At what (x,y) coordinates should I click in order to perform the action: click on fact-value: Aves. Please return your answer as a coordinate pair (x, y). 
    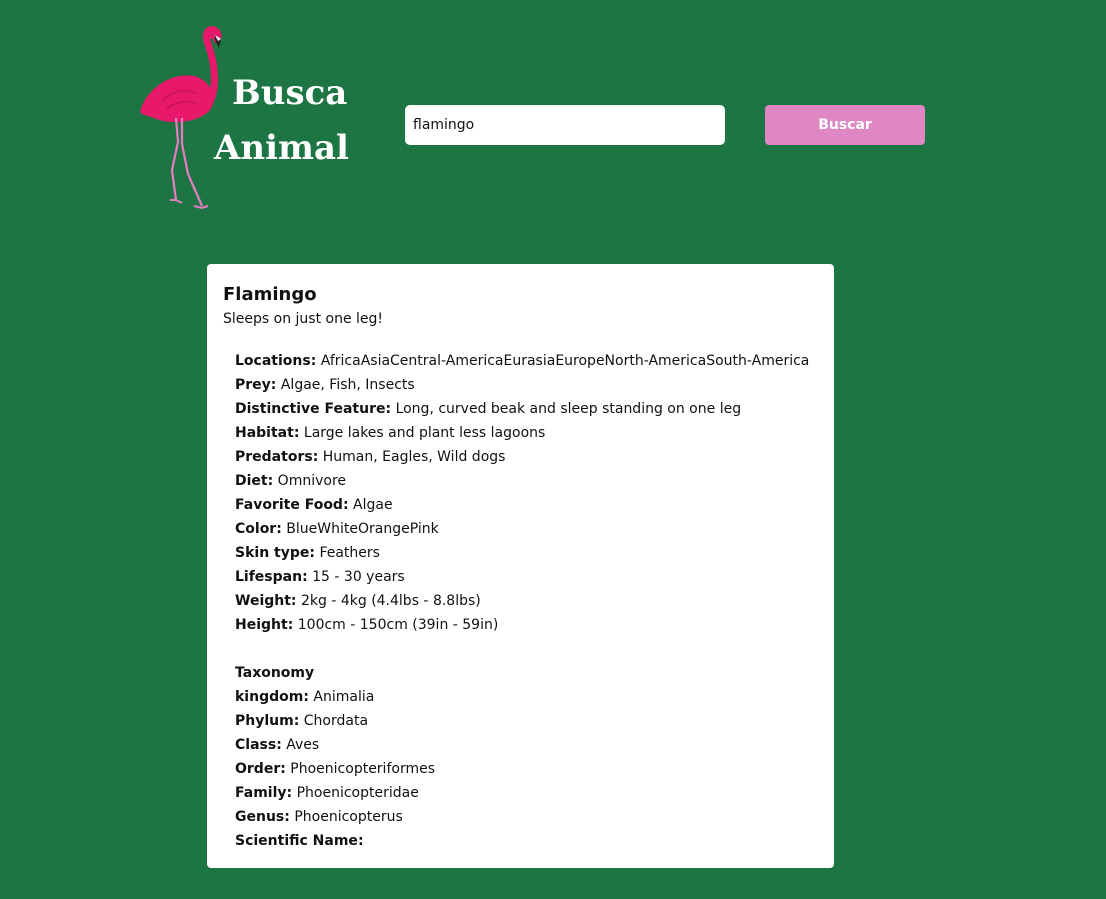
    Looking at the image, I should click on (303, 745).